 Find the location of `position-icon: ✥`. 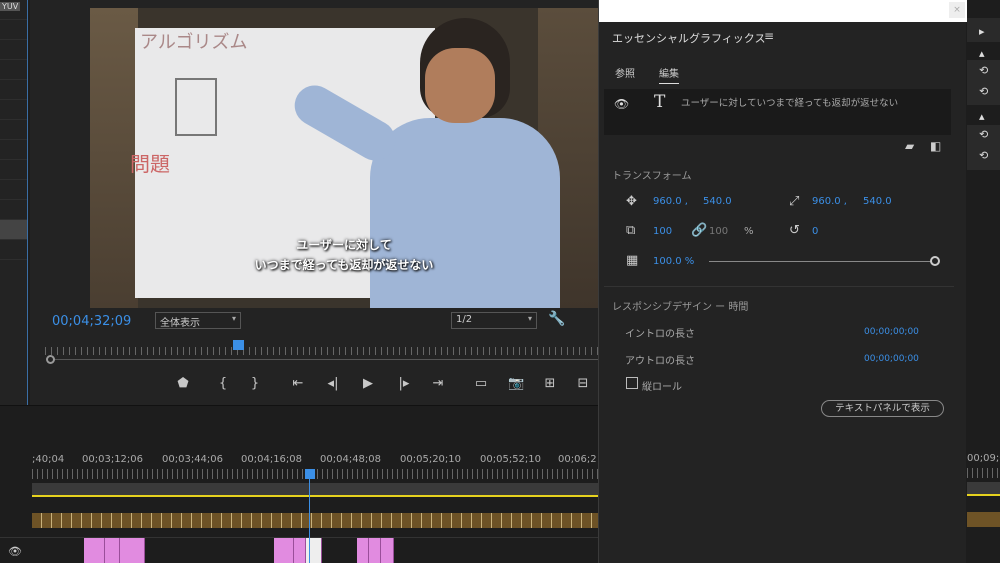

position-icon: ✥ is located at coordinates (631, 201).